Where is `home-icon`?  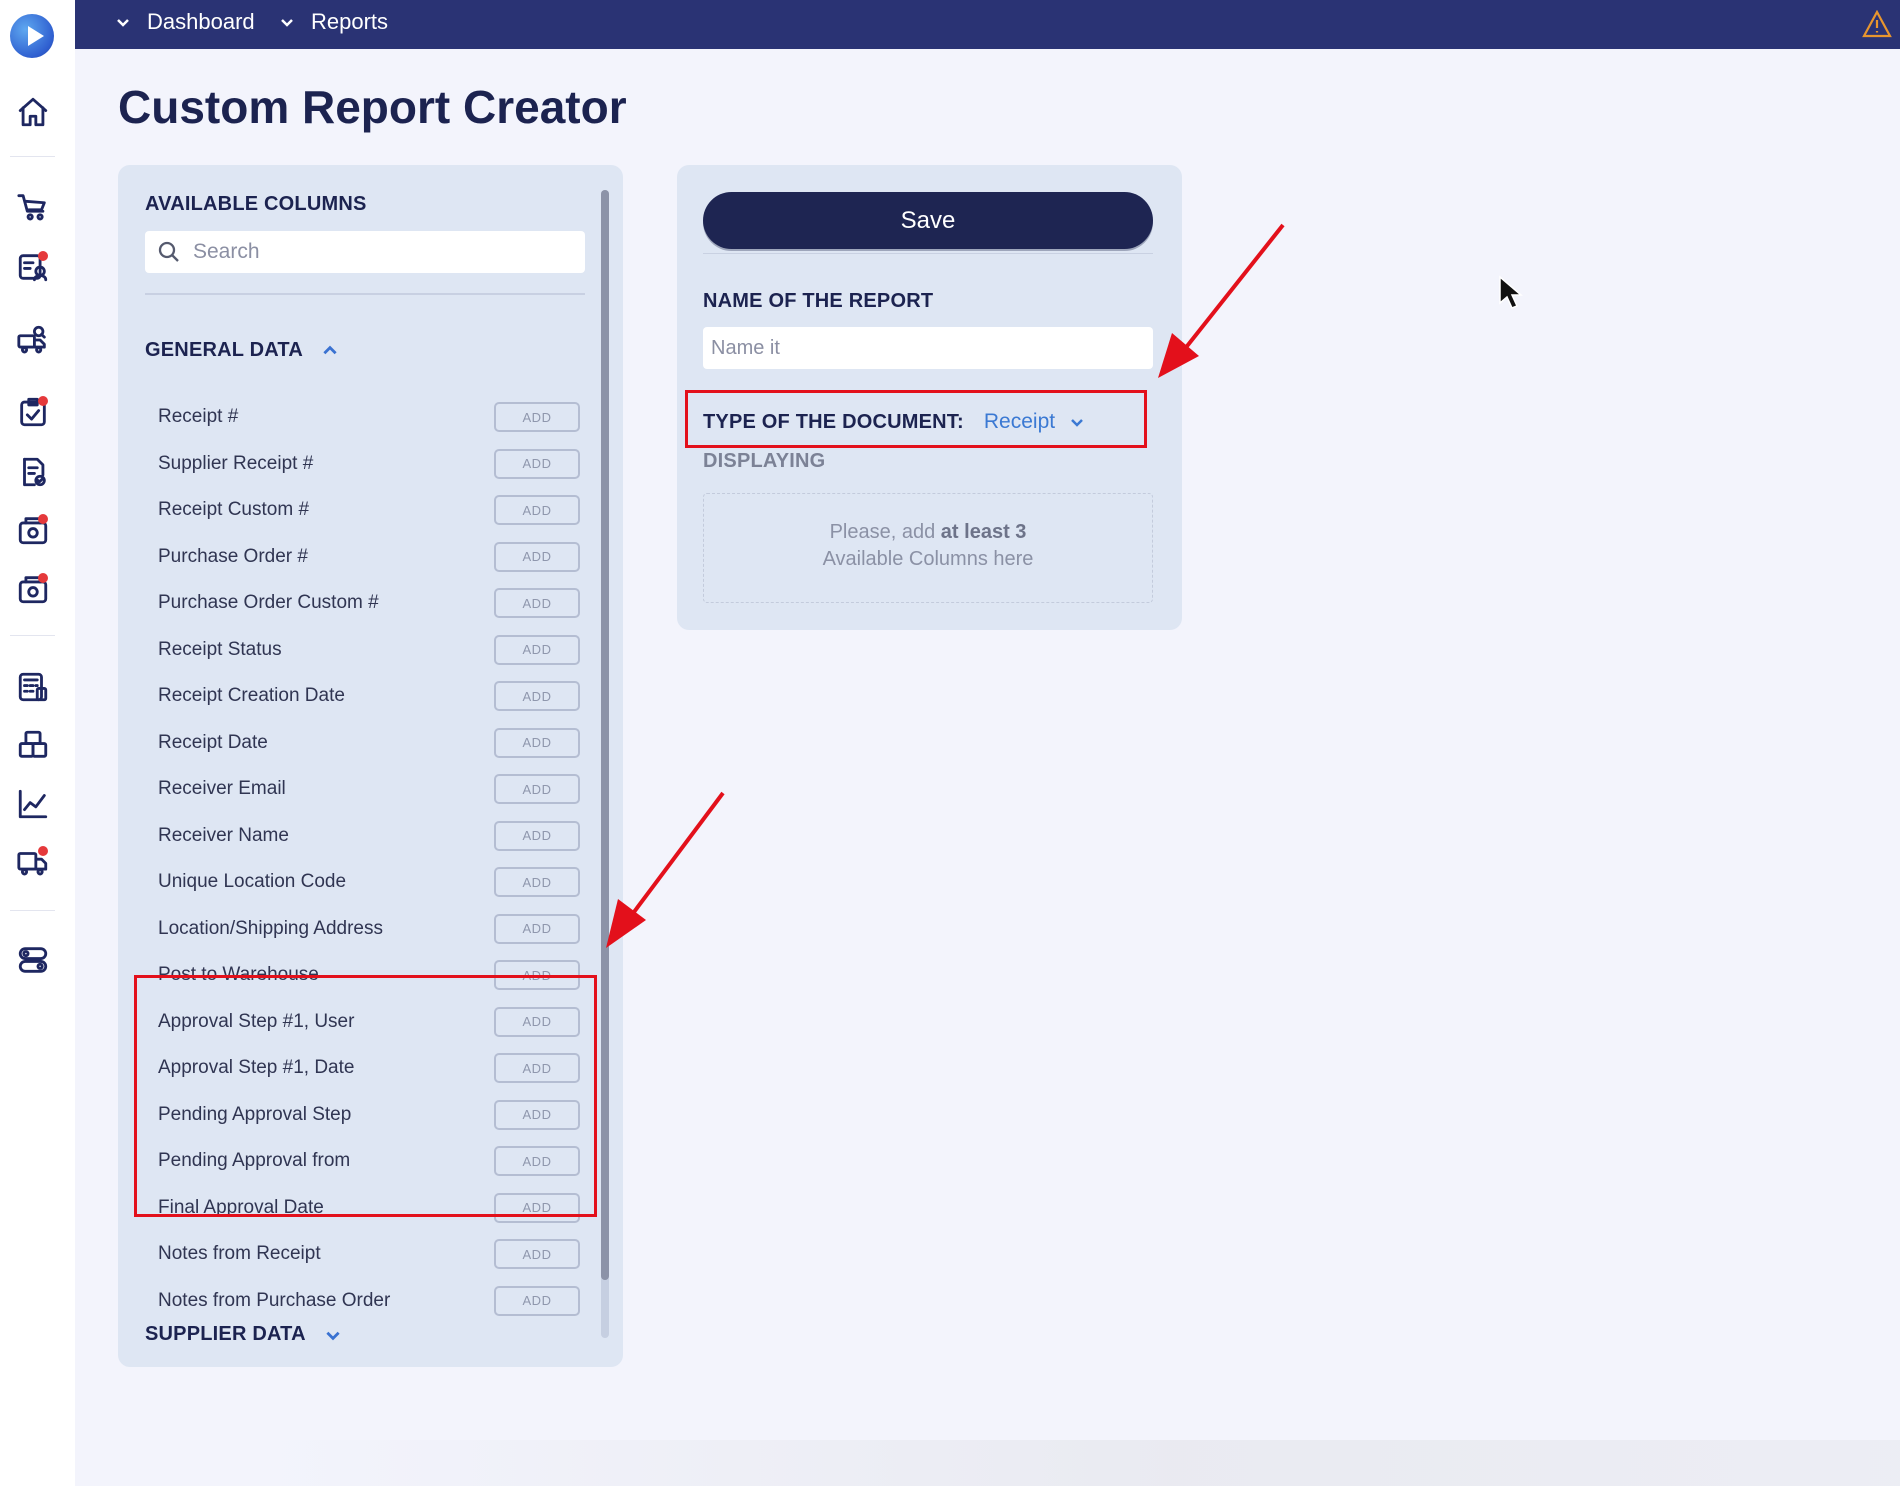
home-icon is located at coordinates (33, 112).